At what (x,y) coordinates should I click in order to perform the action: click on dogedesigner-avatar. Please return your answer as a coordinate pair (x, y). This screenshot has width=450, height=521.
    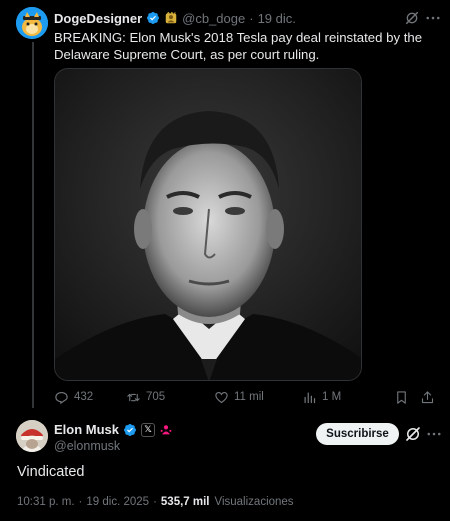
    Looking at the image, I should click on (32, 23).